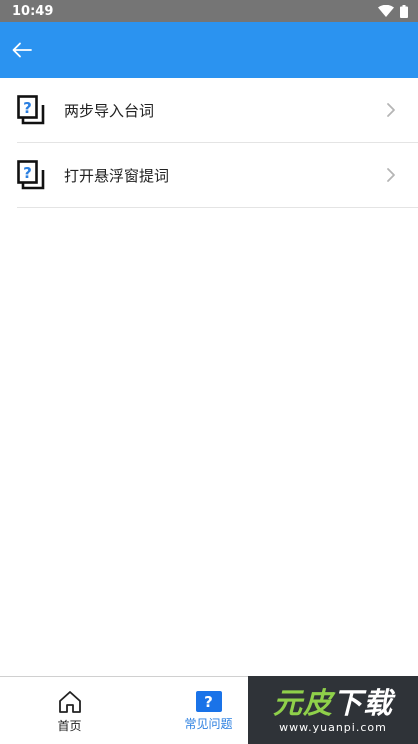  I want to click on question-icon: ?, so click(208, 701).